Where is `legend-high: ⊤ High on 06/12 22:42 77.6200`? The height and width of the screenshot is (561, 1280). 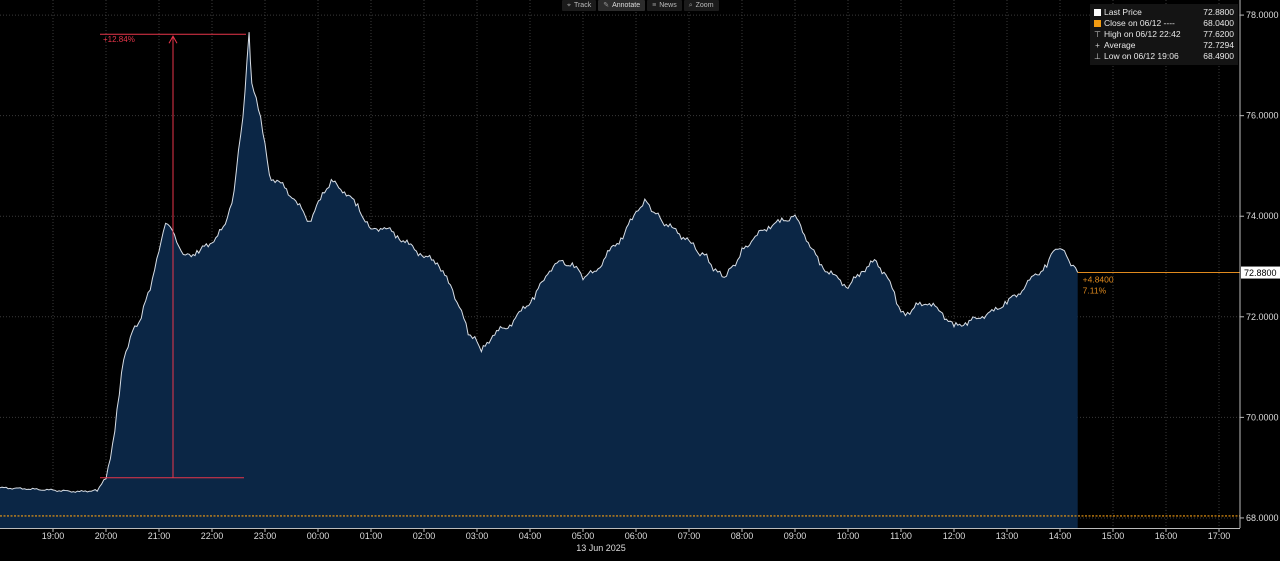
legend-high: ⊤ High on 06/12 22:42 77.6200 is located at coordinates (1164, 34).